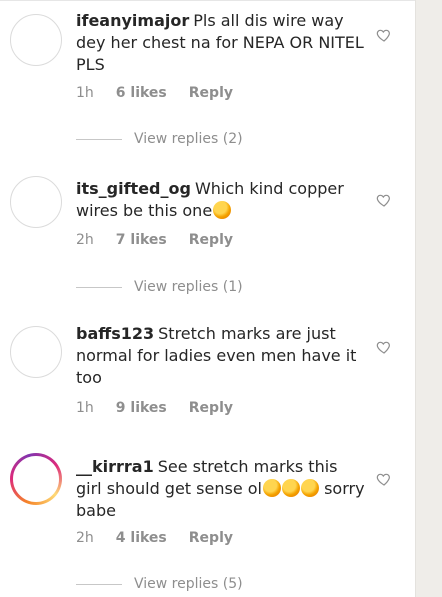 The width and height of the screenshot is (442, 597). What do you see at coordinates (188, 139) in the screenshot?
I see `view-replies-label: View replies (2)` at bounding box center [188, 139].